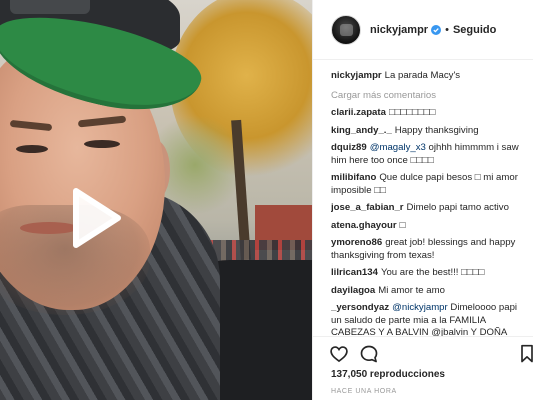 This screenshot has width=533, height=400. I want to click on comment-username: jose_a_fabian_r, so click(367, 207).